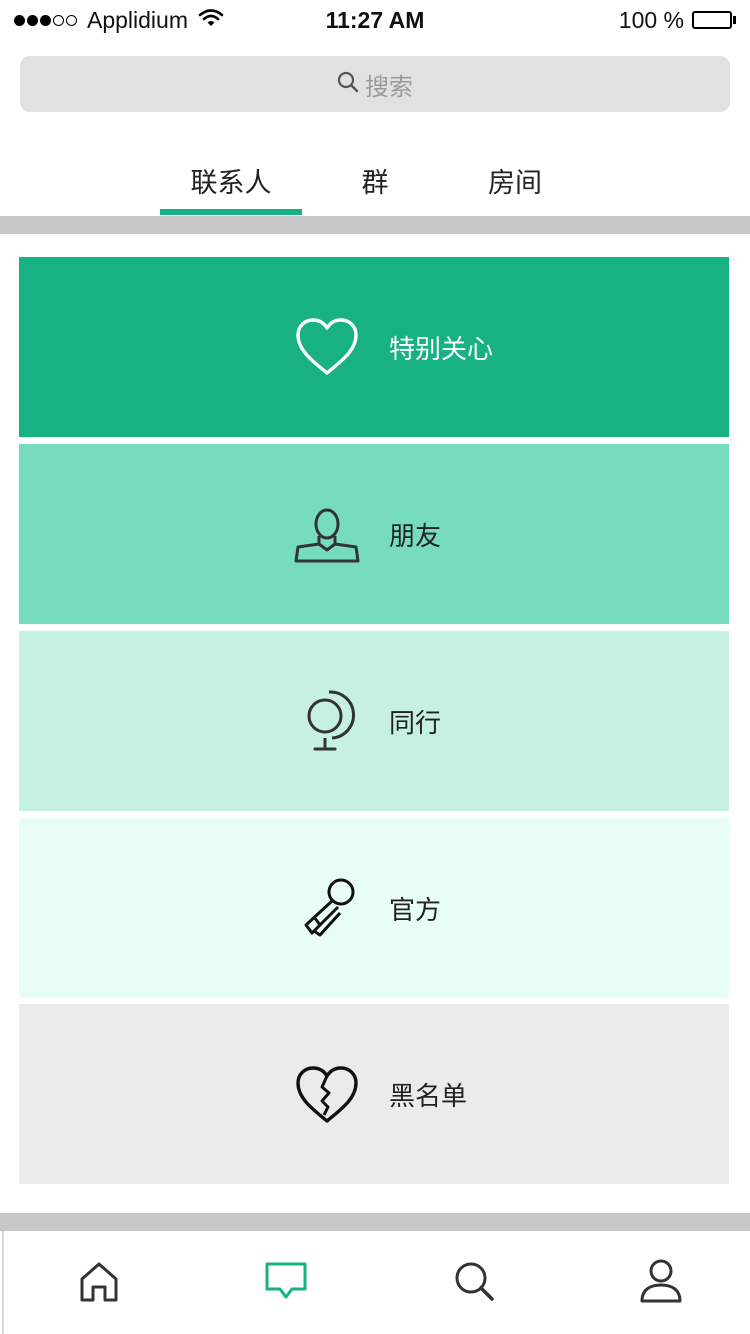 The width and height of the screenshot is (750, 1334). What do you see at coordinates (651, 19) in the screenshot?
I see `battery-percentage: 100 %` at bounding box center [651, 19].